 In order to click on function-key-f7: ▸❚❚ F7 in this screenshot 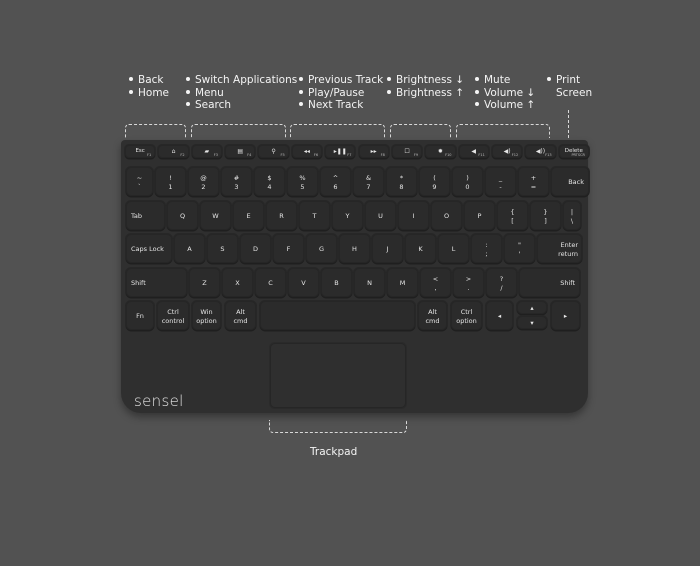, I will do `click(340, 151)`.